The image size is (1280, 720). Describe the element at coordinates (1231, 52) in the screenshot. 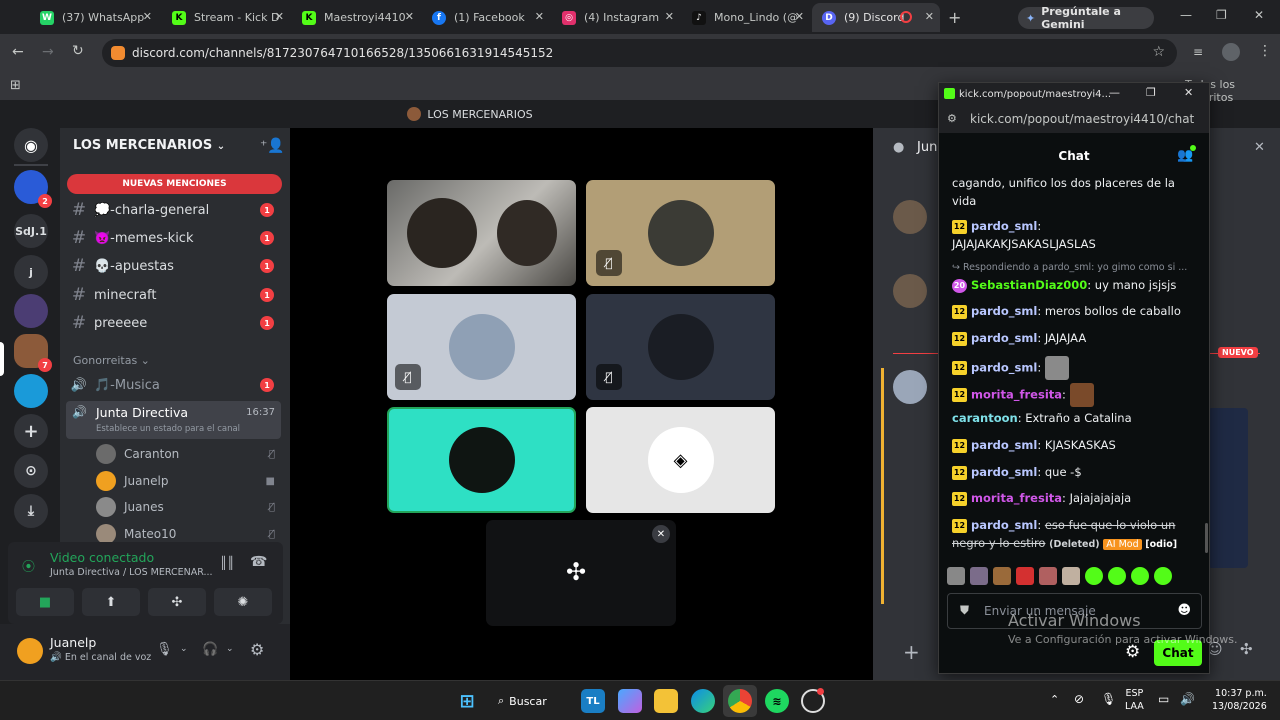

I see `profile-avatar` at that location.